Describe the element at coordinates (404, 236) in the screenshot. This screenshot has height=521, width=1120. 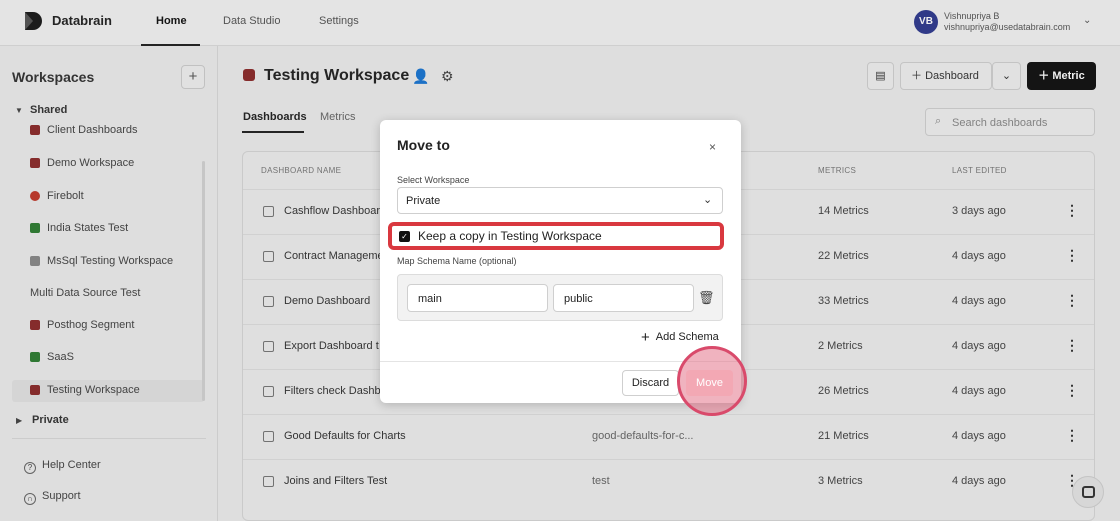
I see `keep-copy-checkbox: ✓` at that location.